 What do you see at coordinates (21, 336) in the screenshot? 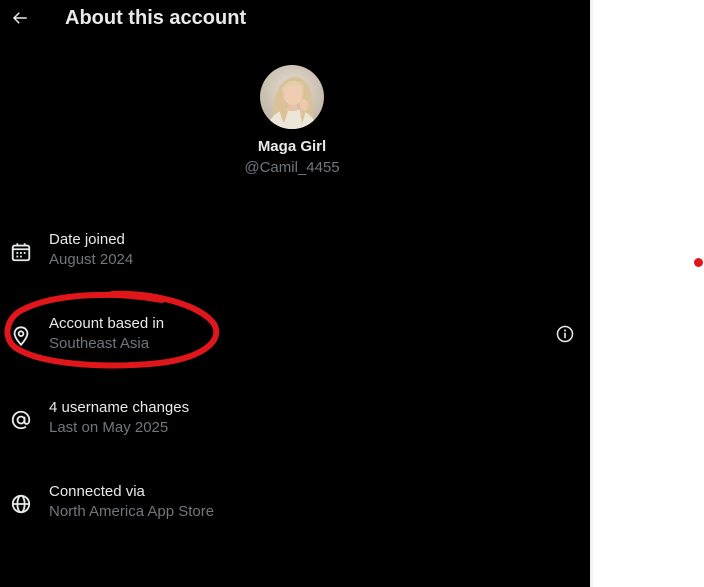
I see `location-pin-icon` at bounding box center [21, 336].